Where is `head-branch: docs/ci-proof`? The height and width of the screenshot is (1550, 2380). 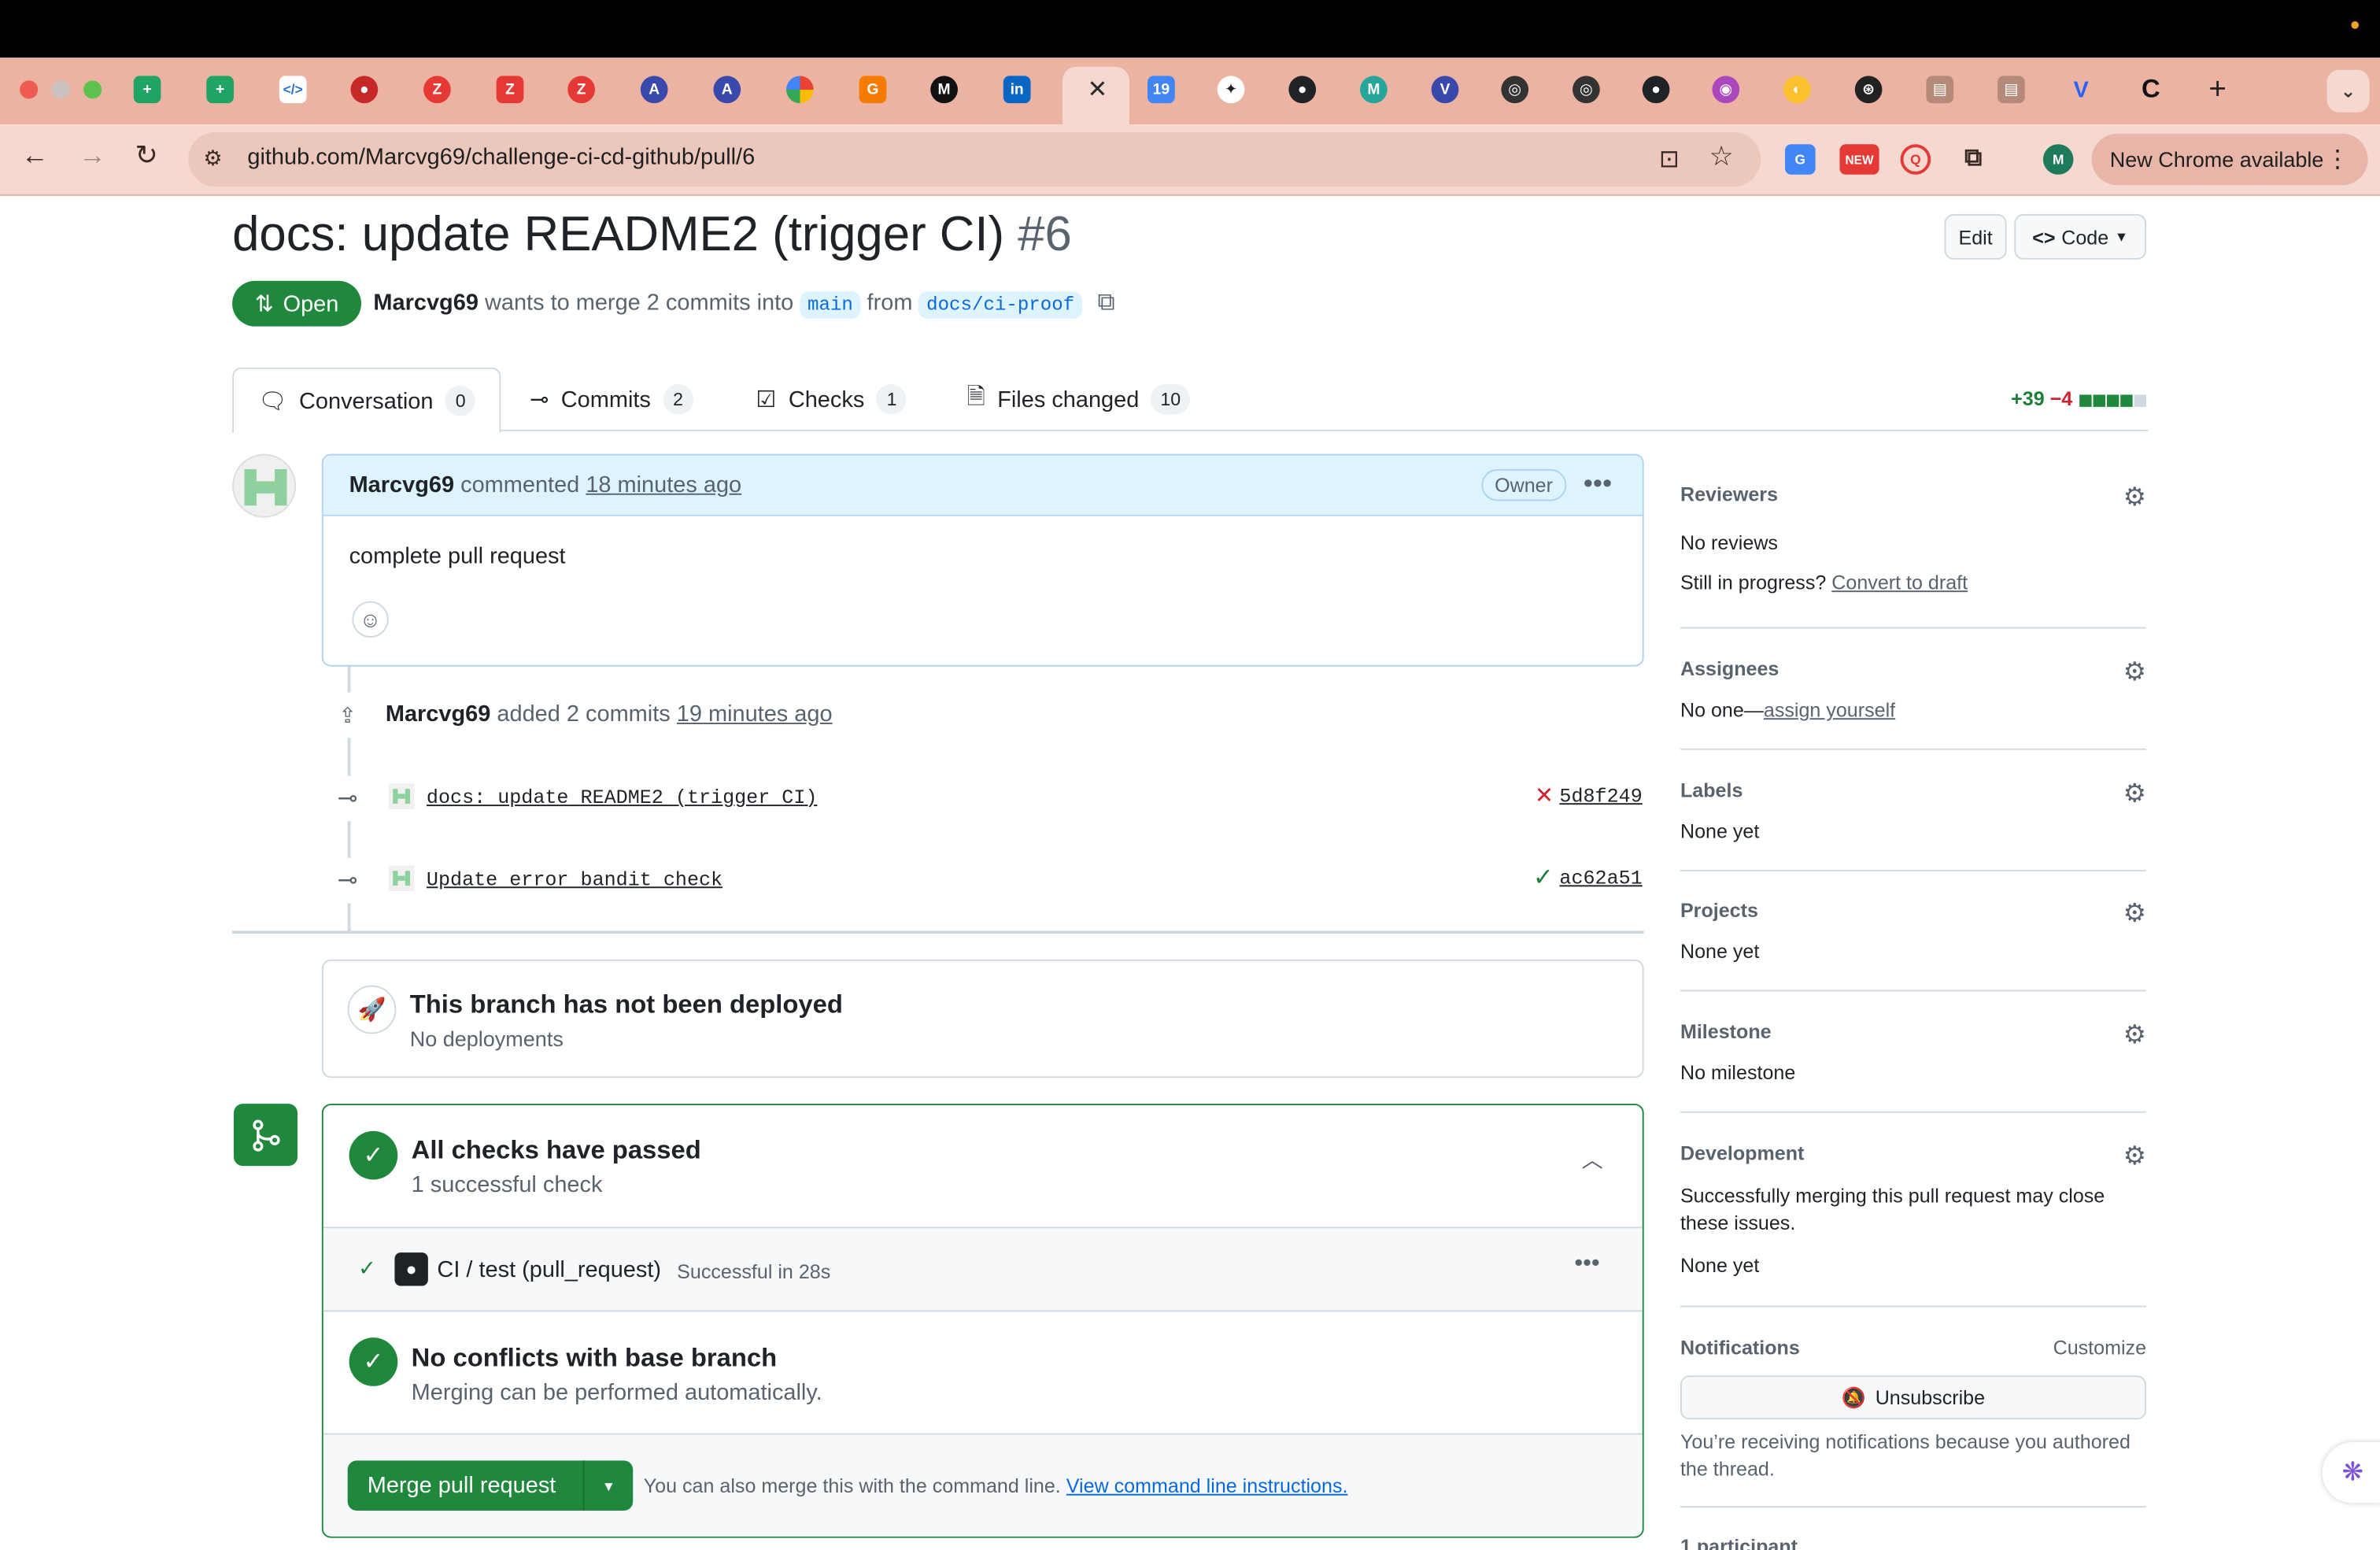 head-branch: docs/ci-proof is located at coordinates (1000, 305).